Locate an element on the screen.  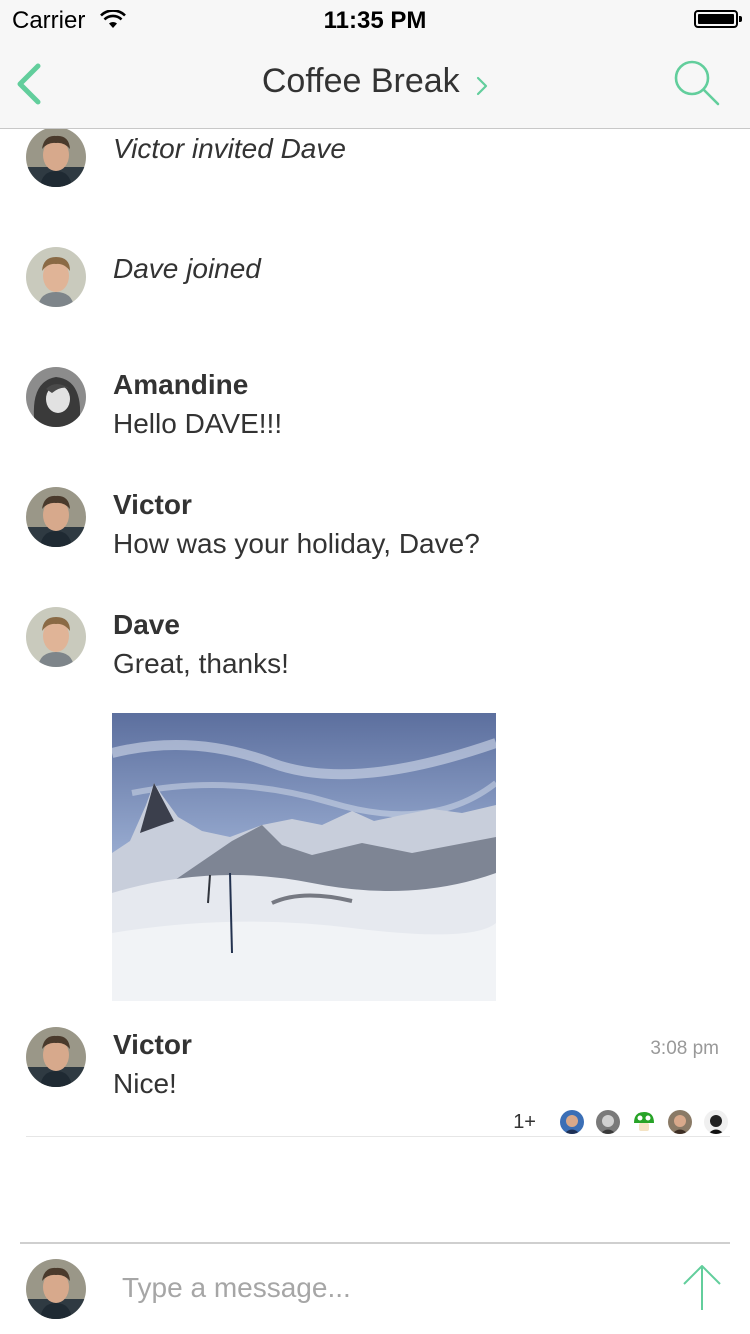
message-timestamp: 3:08 pm is located at coordinates (684, 1048).